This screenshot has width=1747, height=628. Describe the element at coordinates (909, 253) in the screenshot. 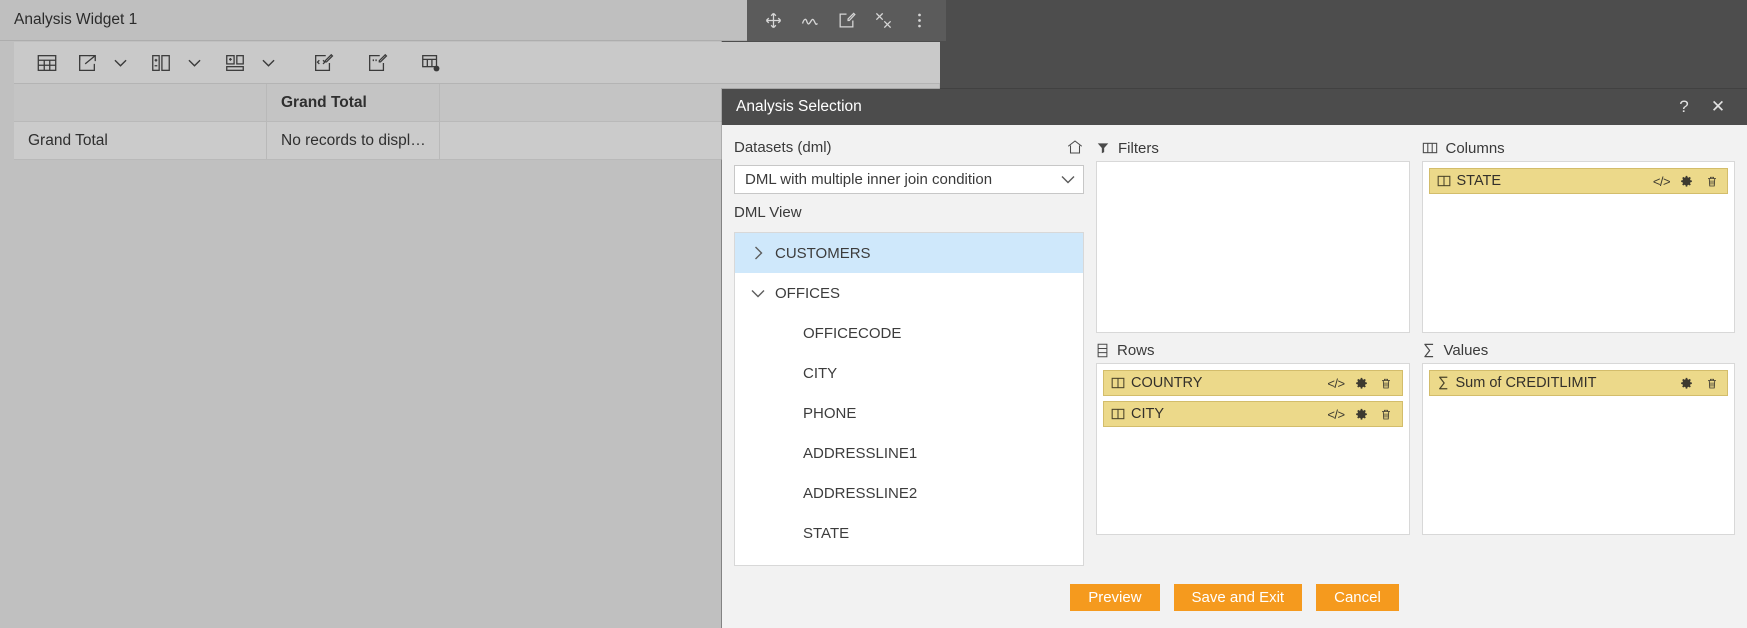

I see `tree-node-customers: CUSTOMERS` at that location.